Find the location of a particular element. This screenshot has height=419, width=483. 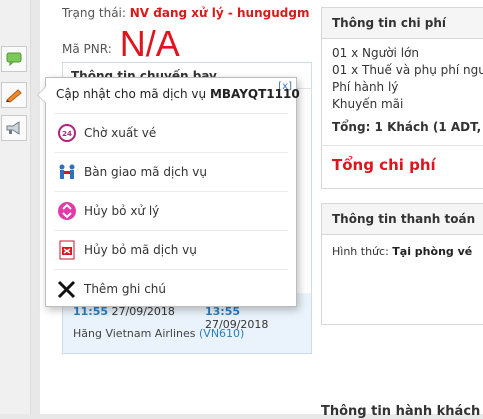

cost-card-title: Thông tin chi phí is located at coordinates (402, 23).